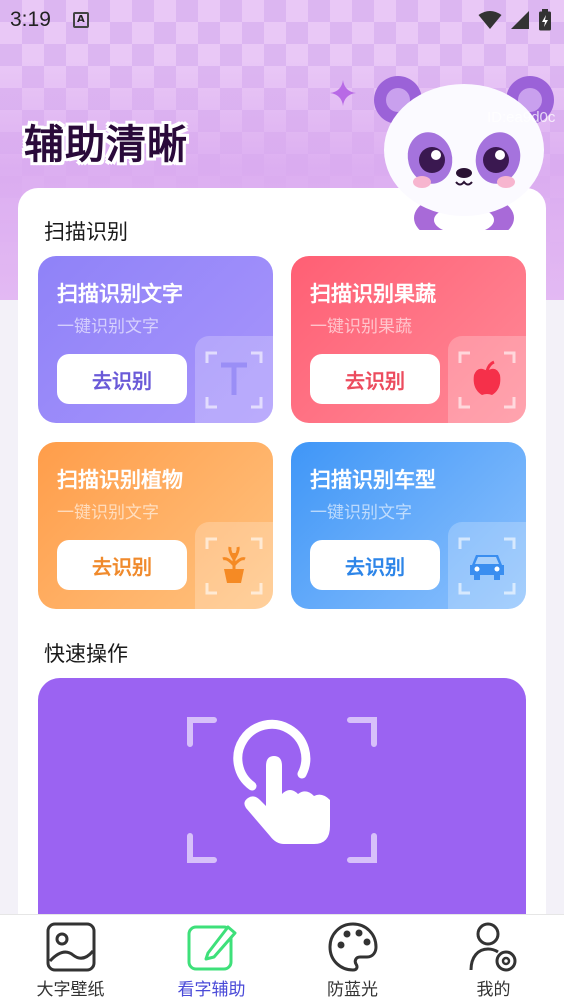 The width and height of the screenshot is (564, 1004). I want to click on nav-item-blue-light: 防蓝光, so click(352, 959).